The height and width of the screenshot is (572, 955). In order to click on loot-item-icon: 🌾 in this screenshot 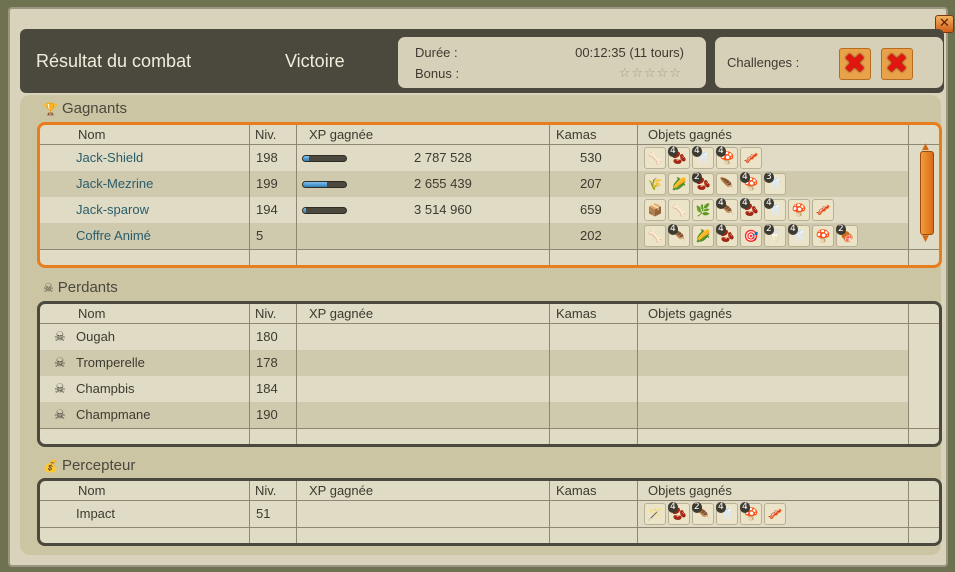, I will do `click(655, 184)`.